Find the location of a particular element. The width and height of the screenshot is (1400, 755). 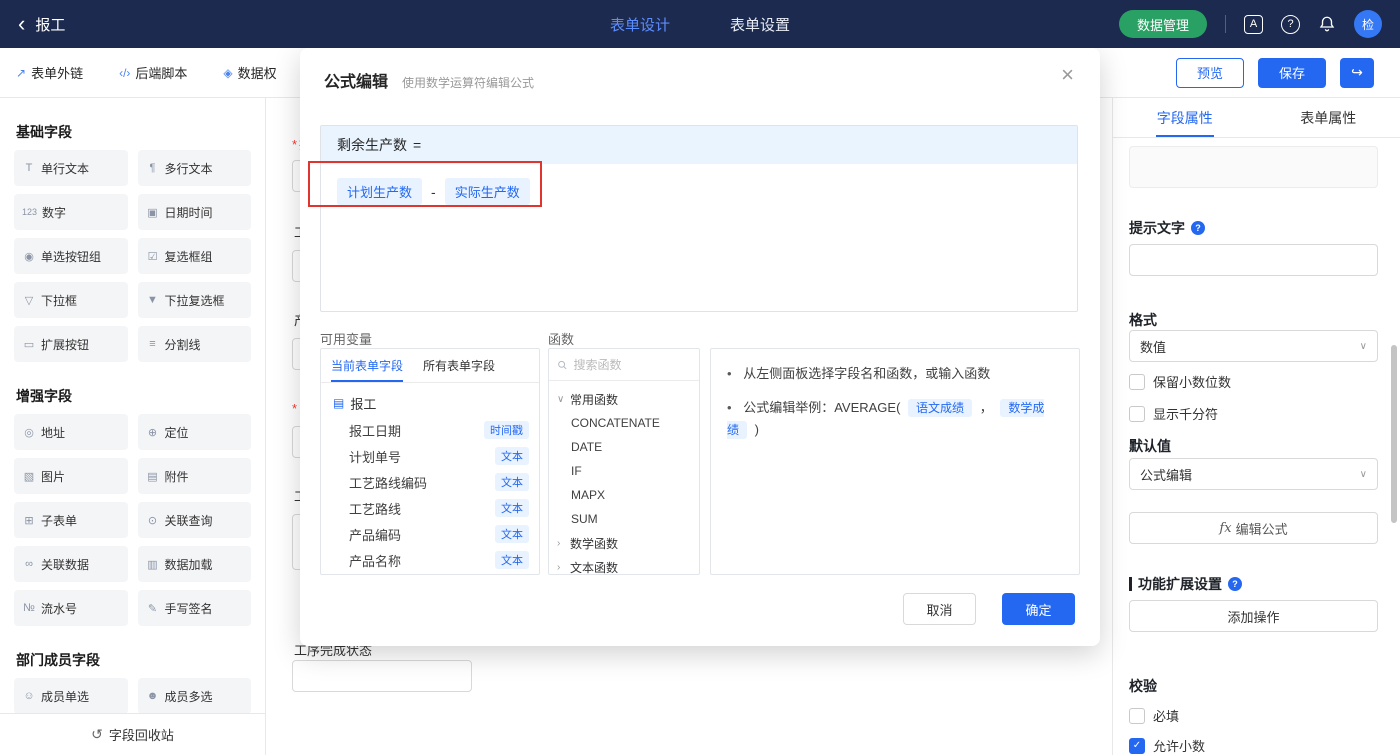

variable-name: 工艺路线编码 is located at coordinates (388, 483).